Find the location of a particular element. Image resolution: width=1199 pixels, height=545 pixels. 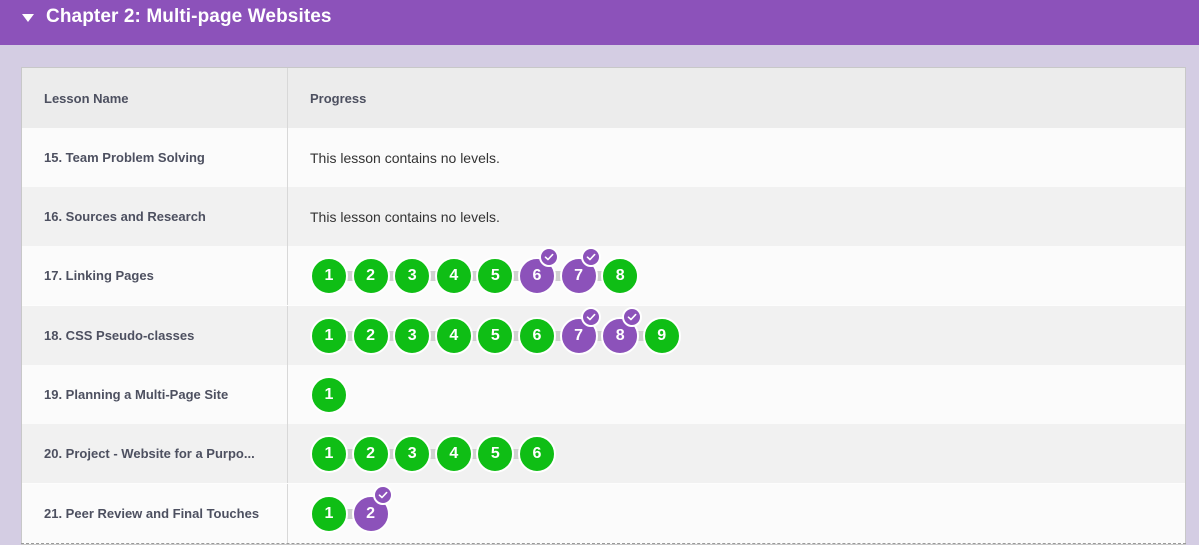

lesson-name: 19. Planning a Multi-Page Site is located at coordinates (155, 394).